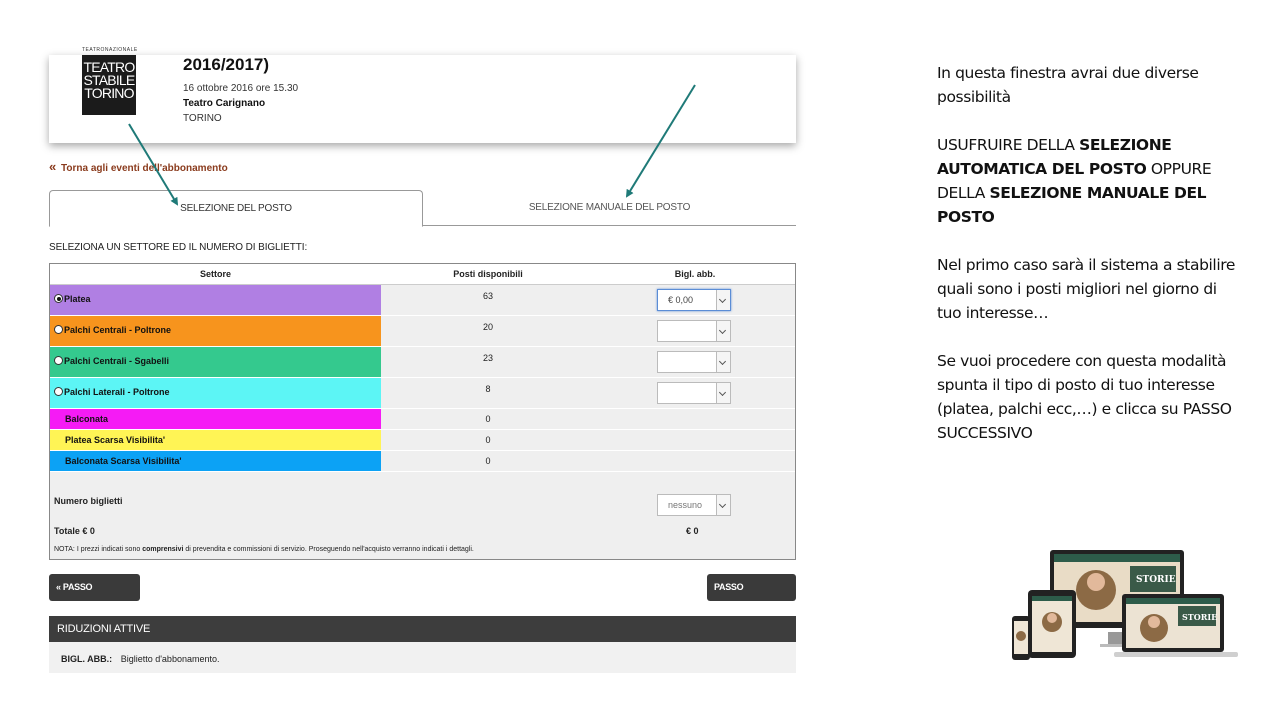  What do you see at coordinates (118, 330) in the screenshot?
I see `sector-name: Palchi Centrali - Poltrone` at bounding box center [118, 330].